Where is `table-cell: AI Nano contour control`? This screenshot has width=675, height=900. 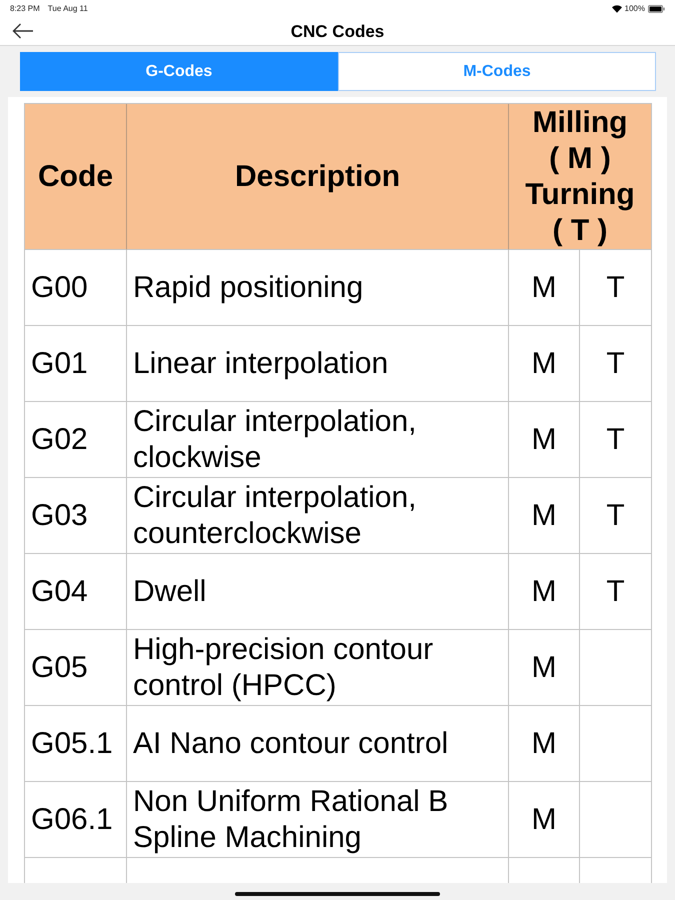
table-cell: AI Nano contour control is located at coordinates (318, 744).